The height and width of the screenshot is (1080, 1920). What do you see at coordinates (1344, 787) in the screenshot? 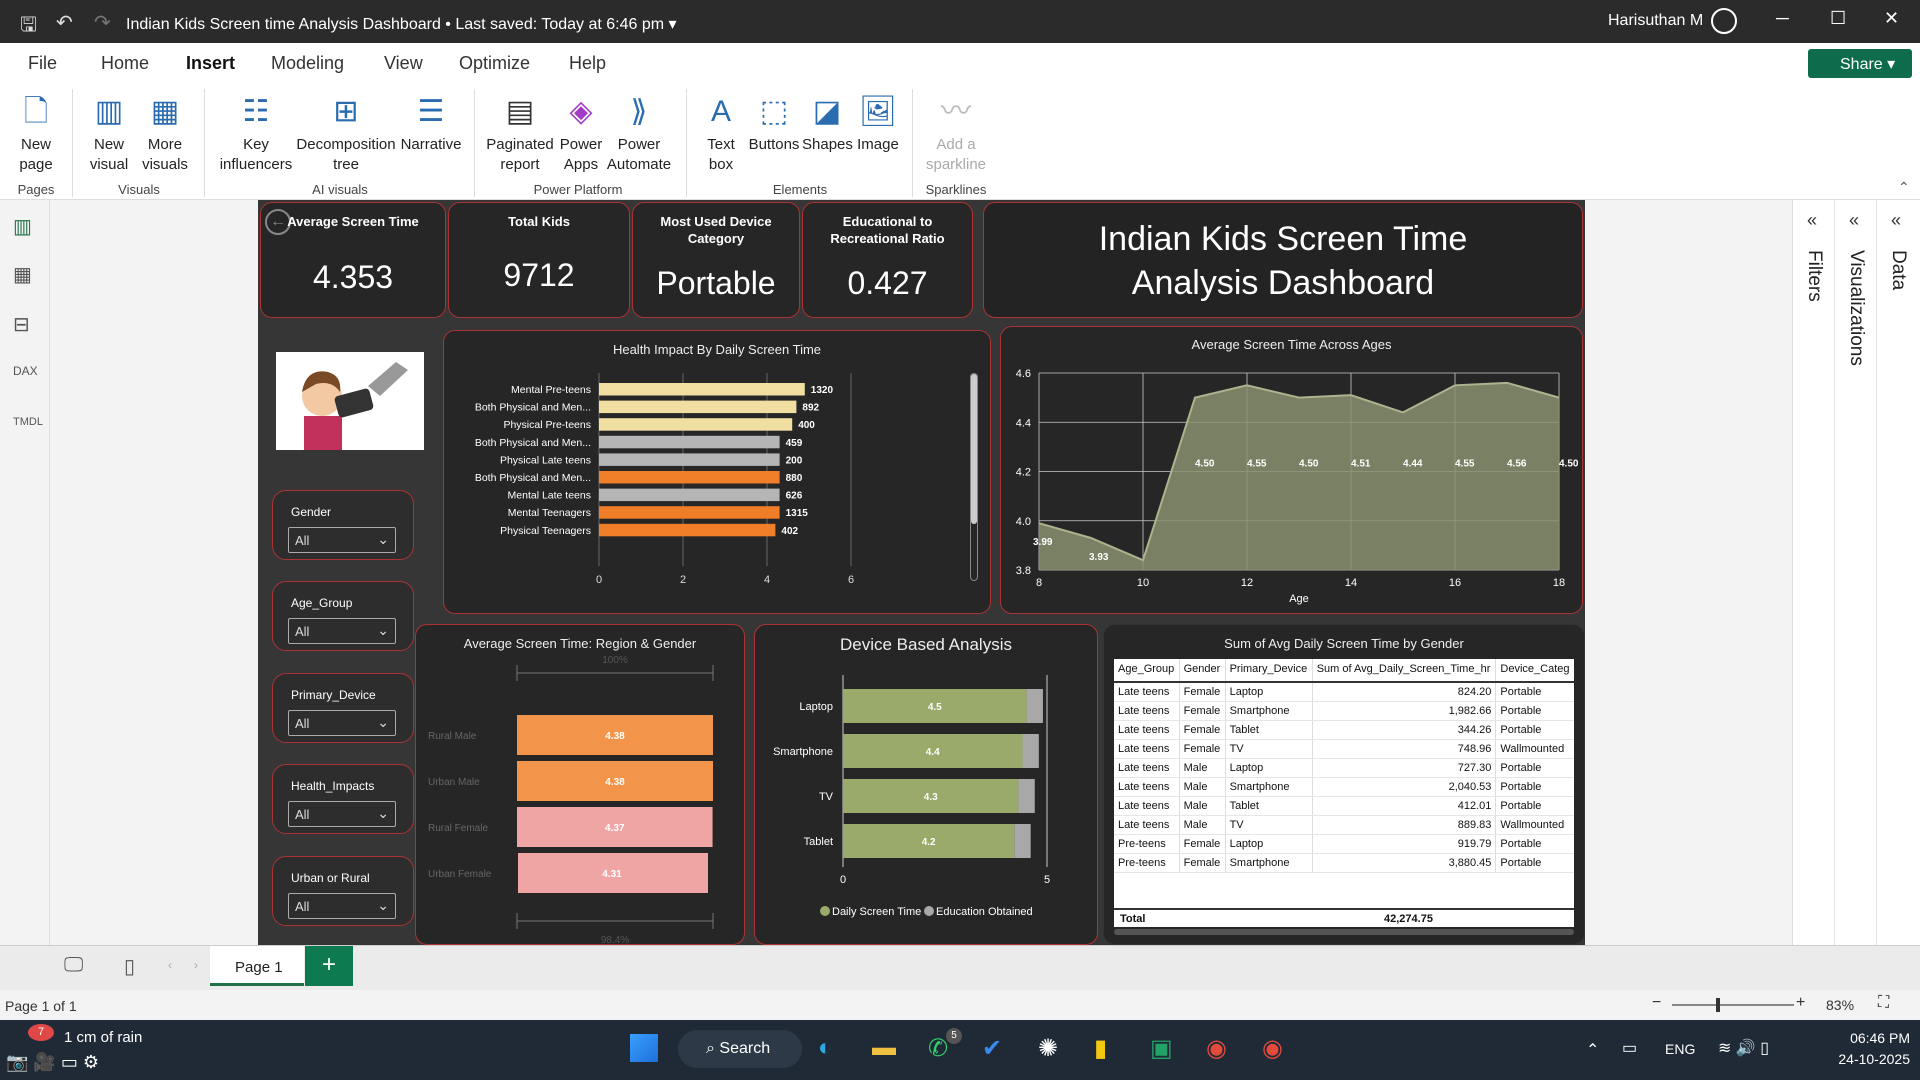
I see `table-row: Late teens Male Smartphone 2,040.53 Portable` at bounding box center [1344, 787].